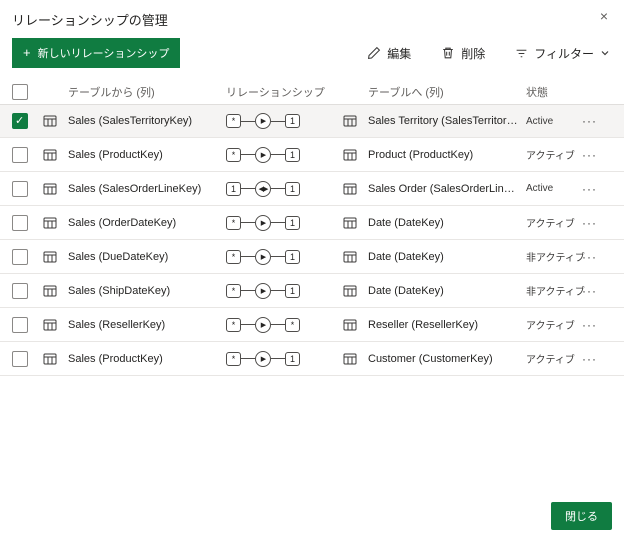  Describe the element at coordinates (233, 188) in the screenshot. I see `left-cardinality: 1` at that location.